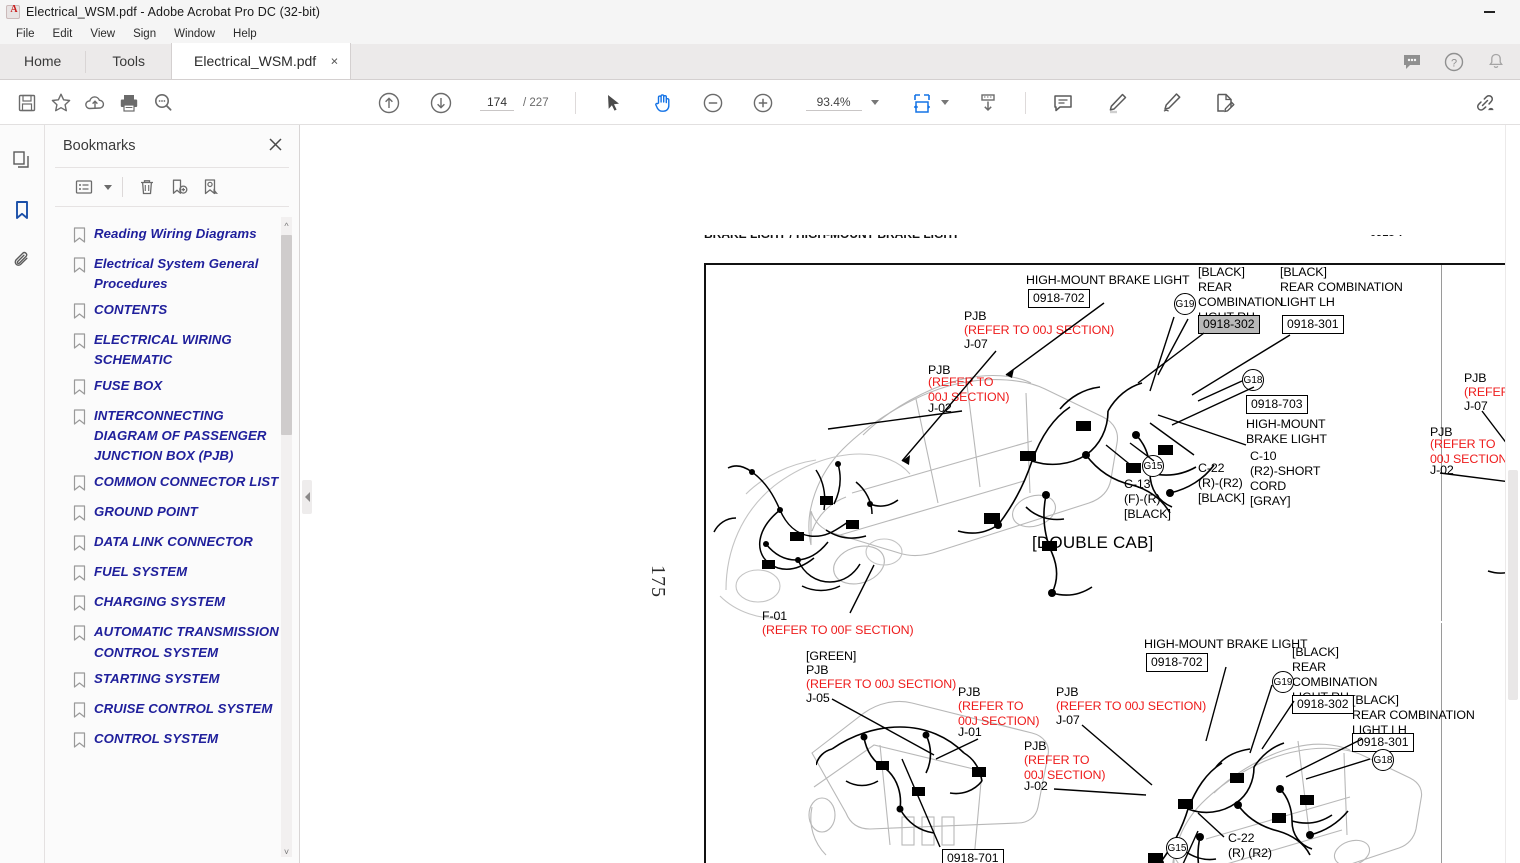 The image size is (1520, 863). I want to click on zoom-out-button, so click(713, 103).